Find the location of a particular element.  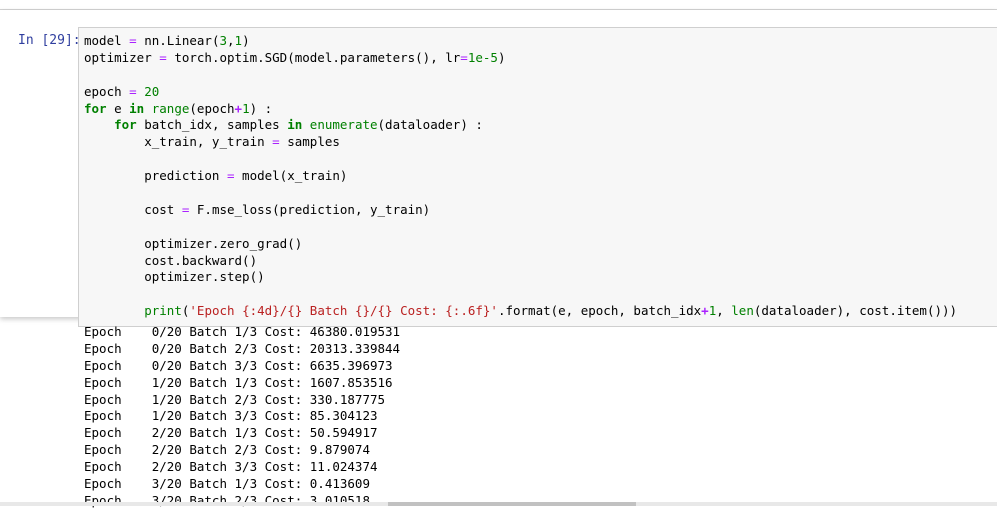

scrollbar-thumb is located at coordinates (512, 504).